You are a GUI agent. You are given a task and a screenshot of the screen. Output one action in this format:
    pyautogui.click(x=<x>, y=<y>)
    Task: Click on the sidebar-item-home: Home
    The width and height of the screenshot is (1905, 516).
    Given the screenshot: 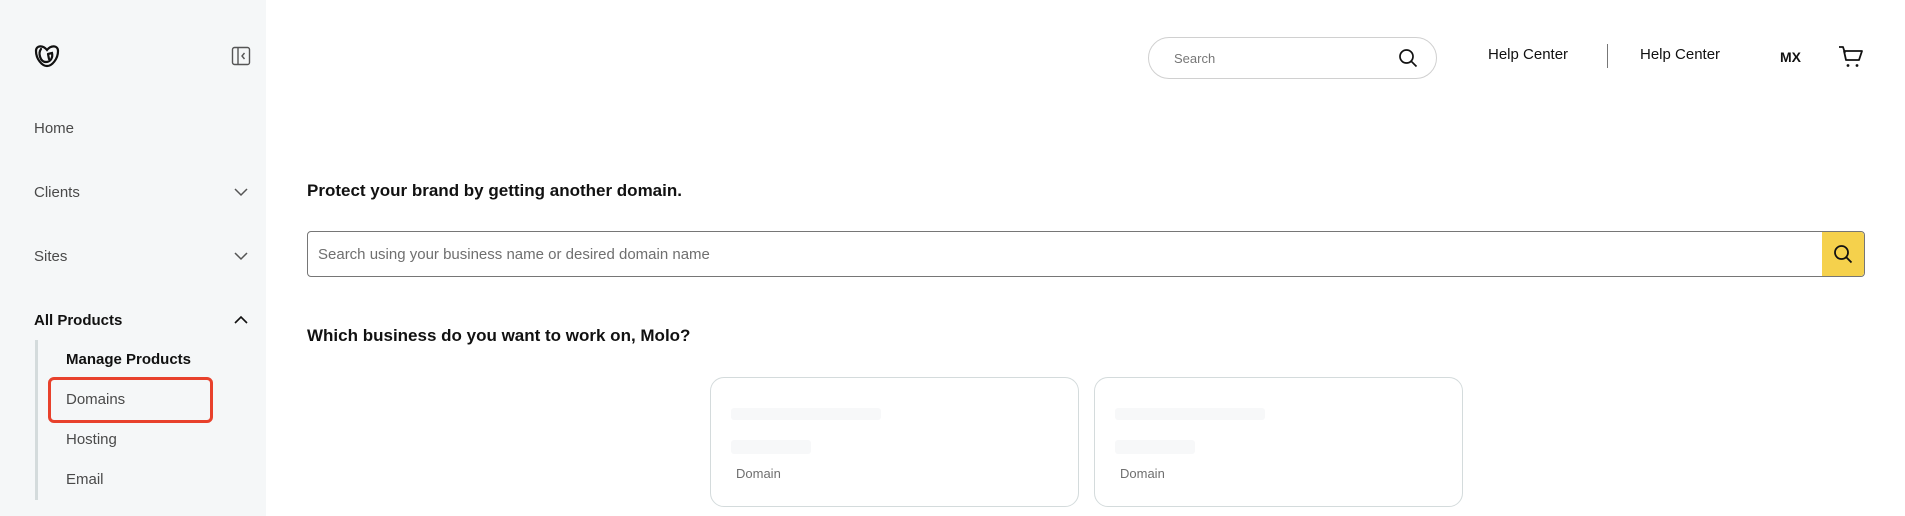 What is the action you would take?
    pyautogui.click(x=141, y=128)
    